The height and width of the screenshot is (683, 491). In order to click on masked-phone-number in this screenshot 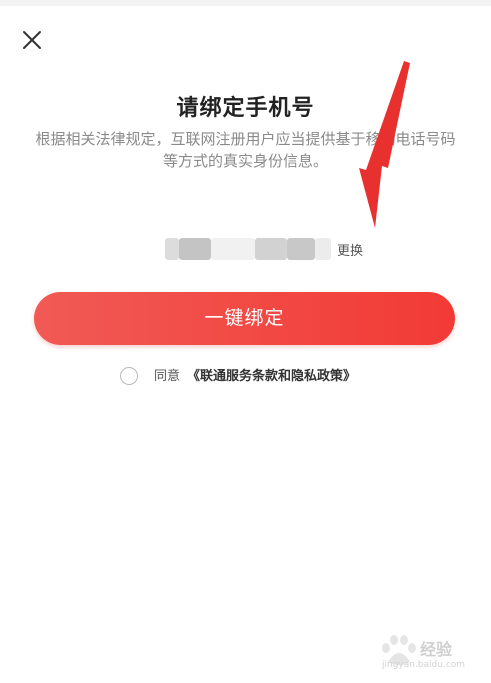, I will do `click(248, 249)`.